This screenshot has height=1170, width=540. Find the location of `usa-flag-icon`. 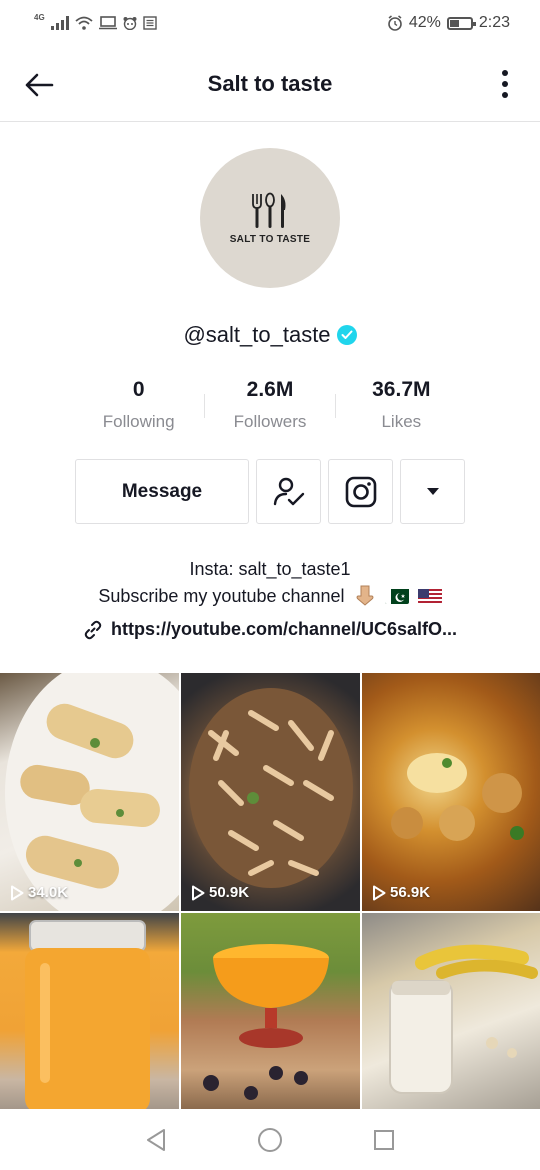

usa-flag-icon is located at coordinates (429, 595).